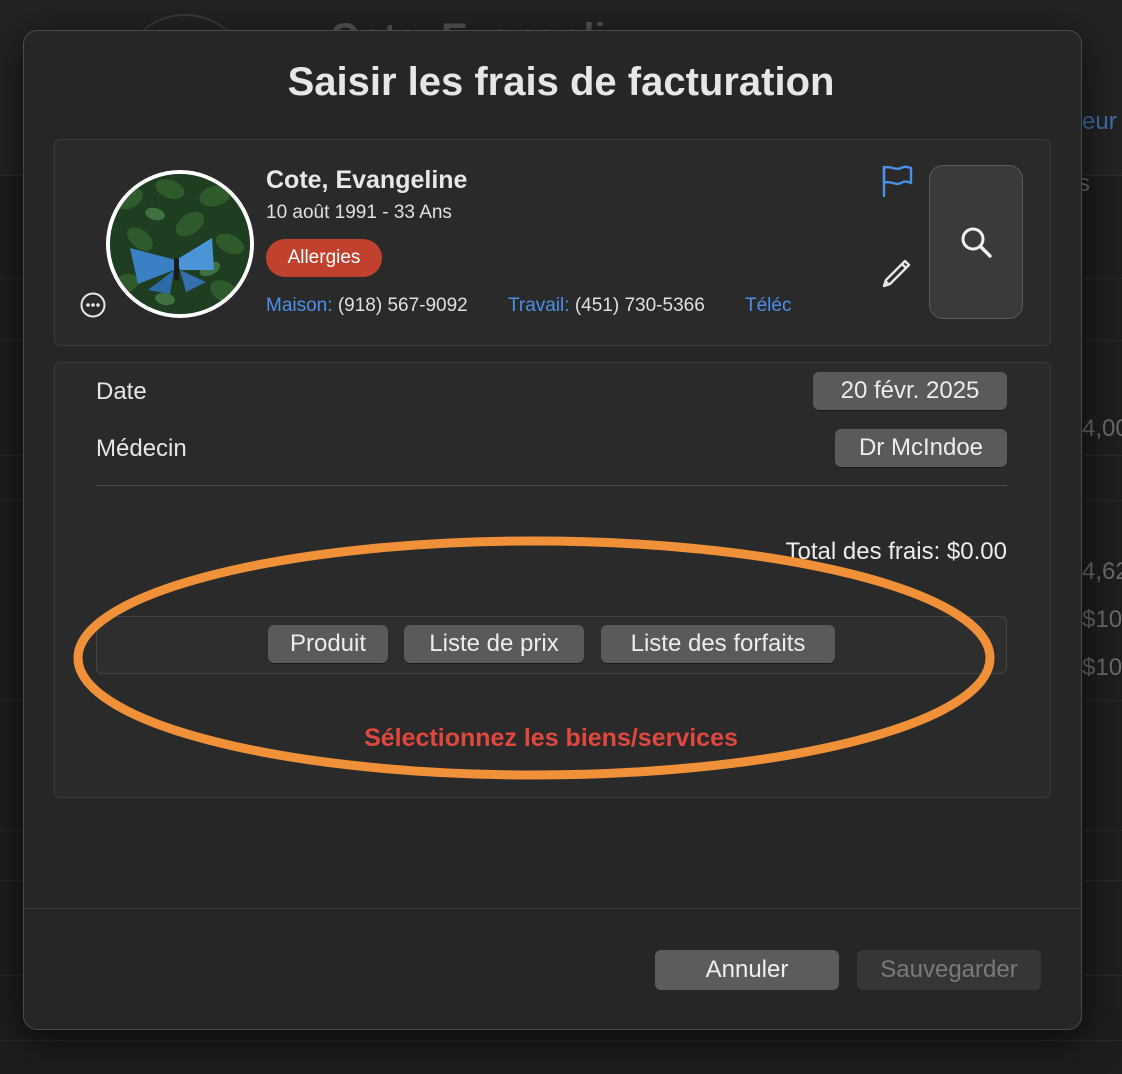 The width and height of the screenshot is (1122, 1074). Describe the element at coordinates (921, 448) in the screenshot. I see `doctor-select-button: Dr McIndoe` at that location.